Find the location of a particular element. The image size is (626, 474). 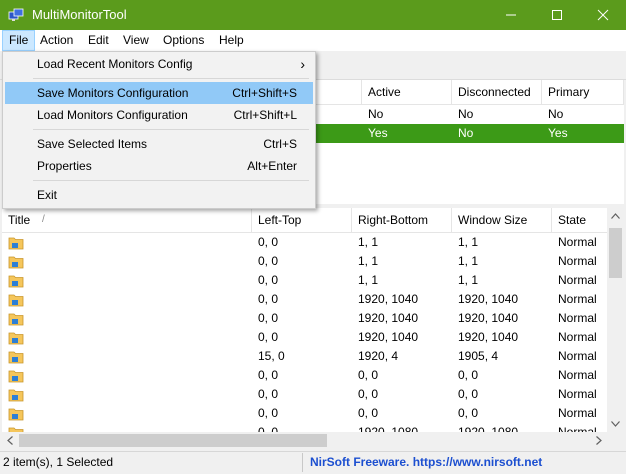

maximize-icon is located at coordinates (557, 15).